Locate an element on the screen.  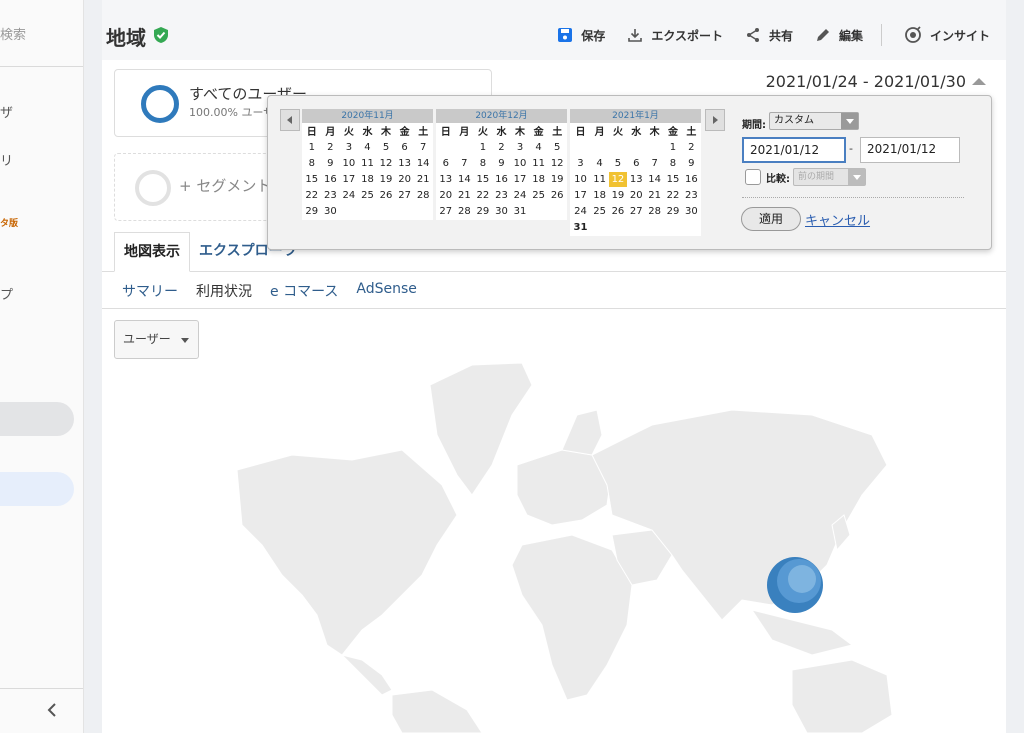
share-button: 共有 is located at coordinates (769, 35).